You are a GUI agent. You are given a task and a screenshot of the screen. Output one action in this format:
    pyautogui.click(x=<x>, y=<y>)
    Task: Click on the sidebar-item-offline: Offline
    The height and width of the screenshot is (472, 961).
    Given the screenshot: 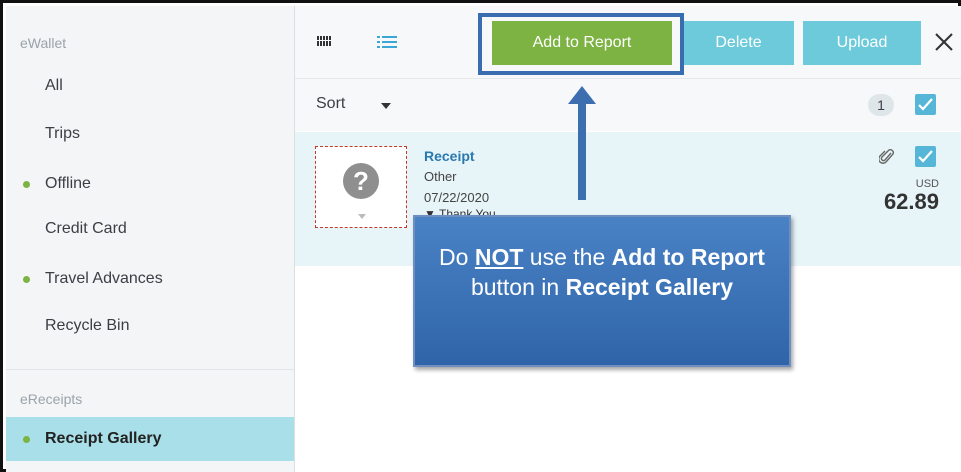 What is the action you would take?
    pyautogui.click(x=150, y=184)
    